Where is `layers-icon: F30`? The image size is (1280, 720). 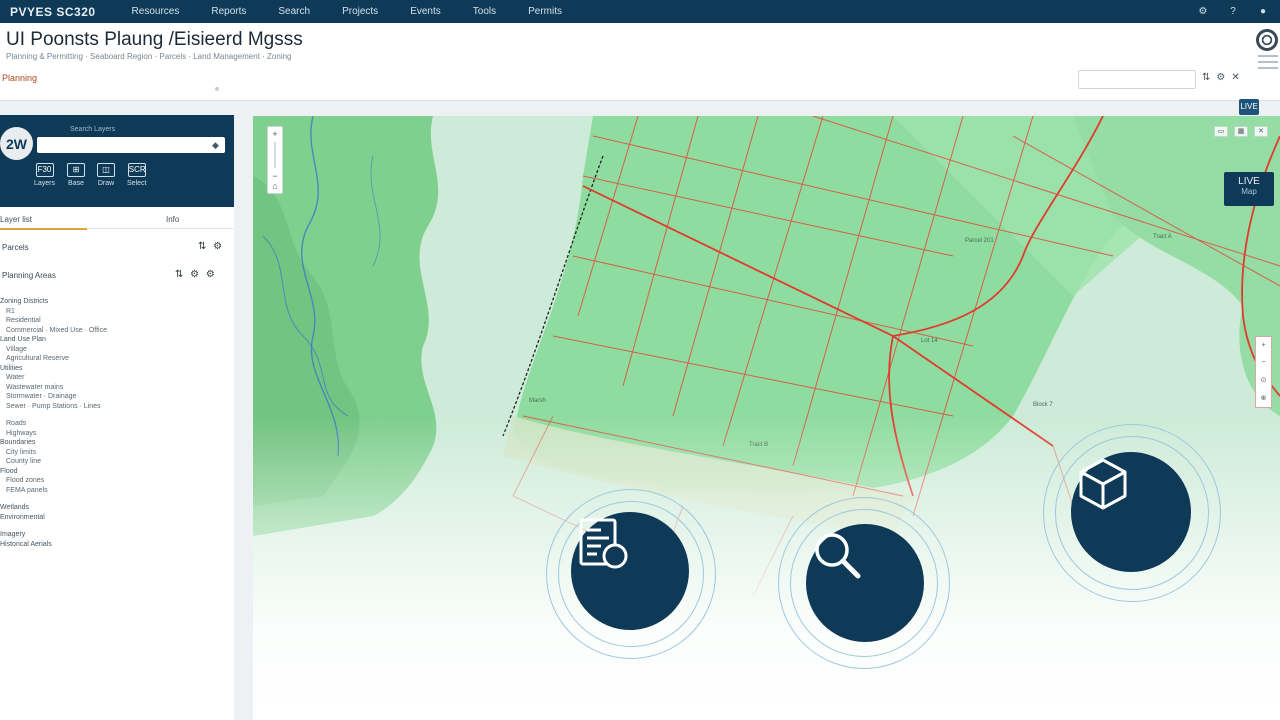 layers-icon: F30 is located at coordinates (44, 170).